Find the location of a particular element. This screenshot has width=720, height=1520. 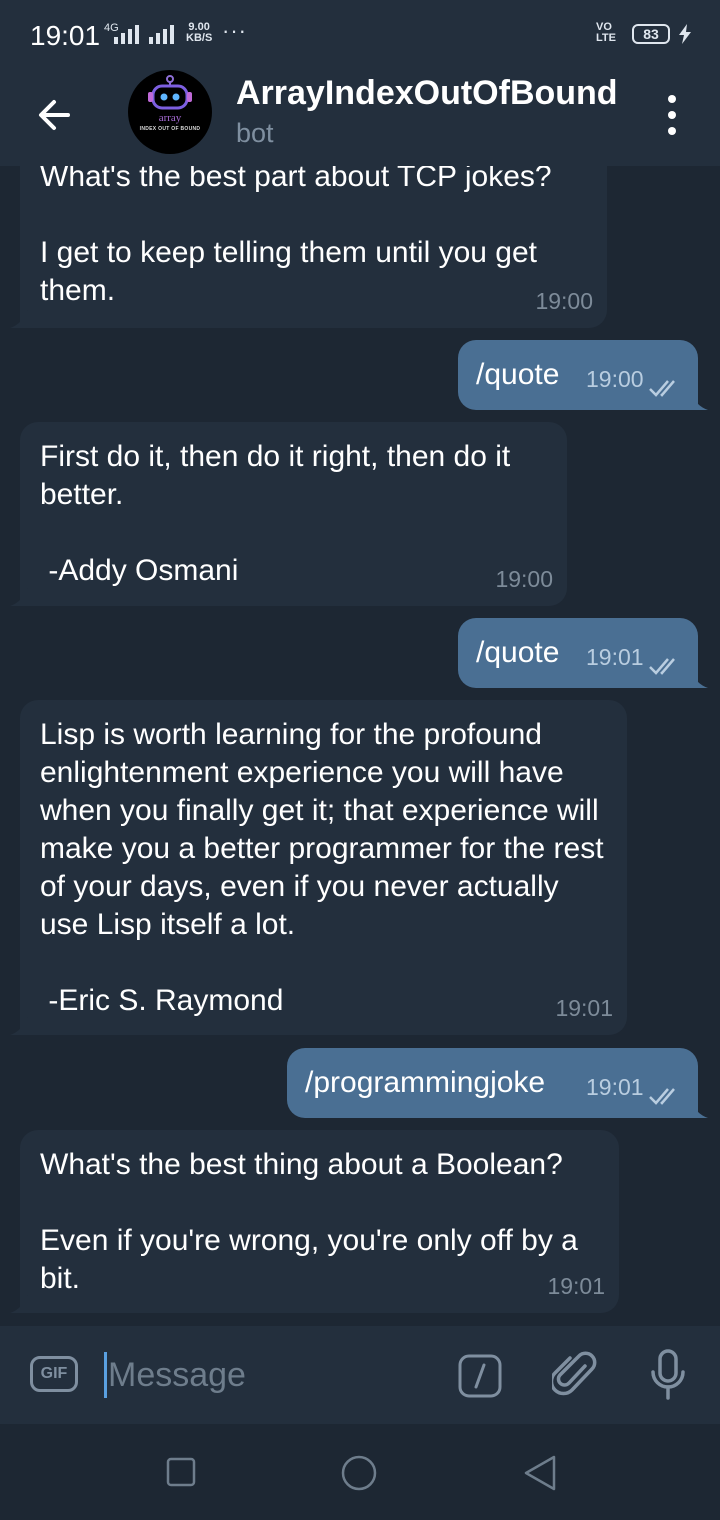

volte-indicator: VO LTE is located at coordinates (606, 33).